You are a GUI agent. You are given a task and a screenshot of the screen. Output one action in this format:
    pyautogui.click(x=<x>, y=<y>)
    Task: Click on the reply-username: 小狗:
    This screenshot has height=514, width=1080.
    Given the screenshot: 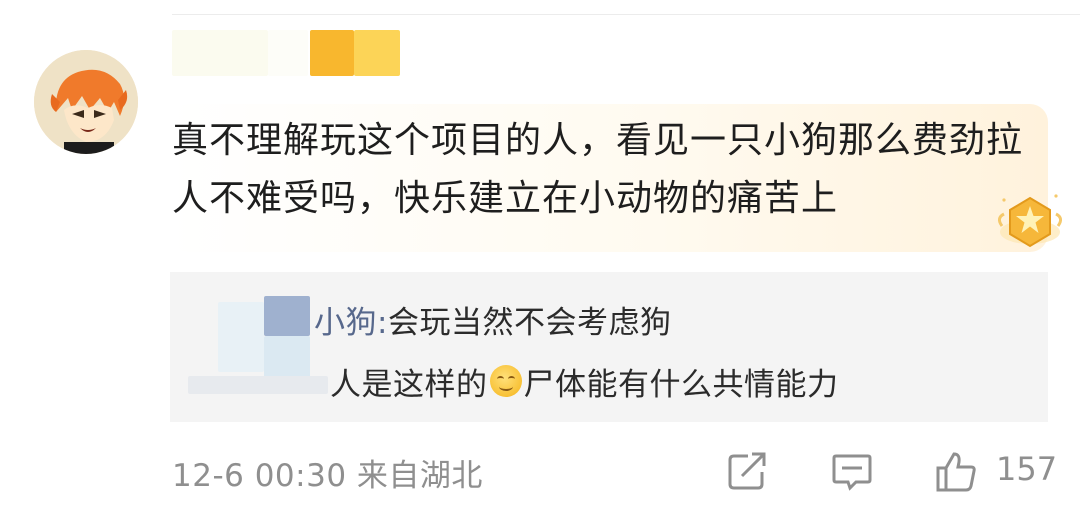 What is the action you would take?
    pyautogui.click(x=351, y=319)
    